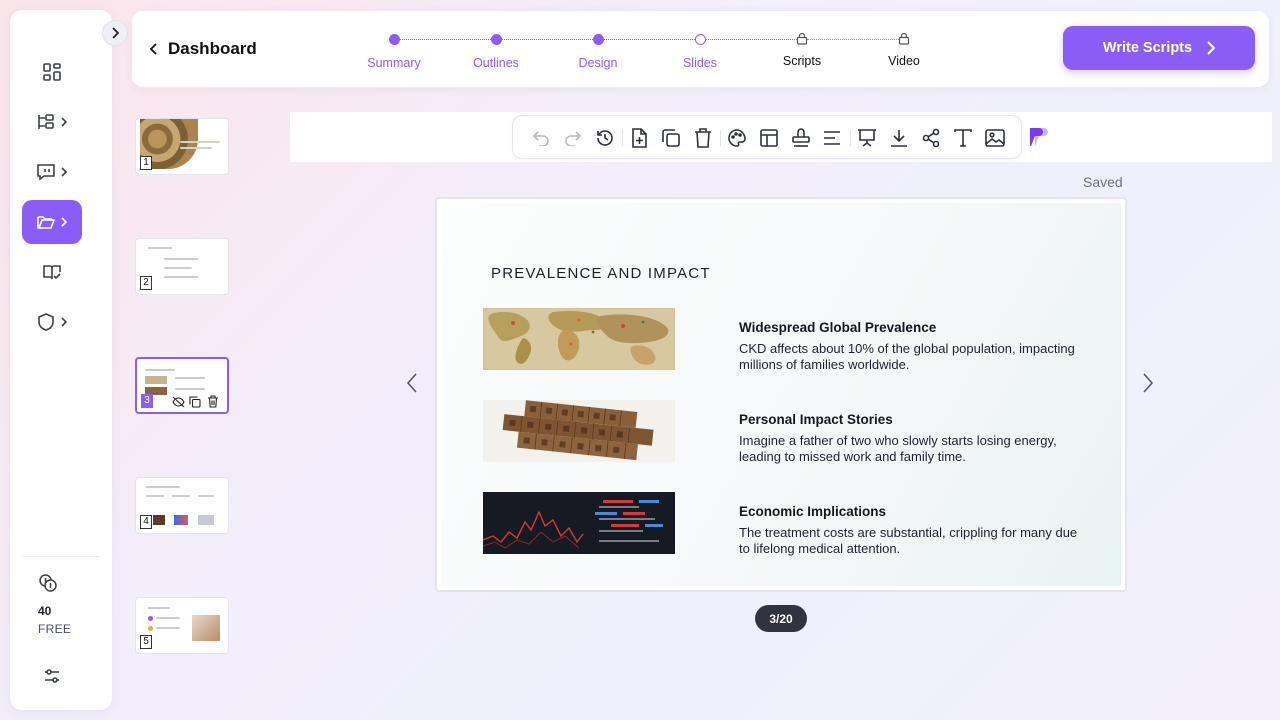  What do you see at coordinates (579, 431) in the screenshot?
I see `scrabble-tiles-image` at bounding box center [579, 431].